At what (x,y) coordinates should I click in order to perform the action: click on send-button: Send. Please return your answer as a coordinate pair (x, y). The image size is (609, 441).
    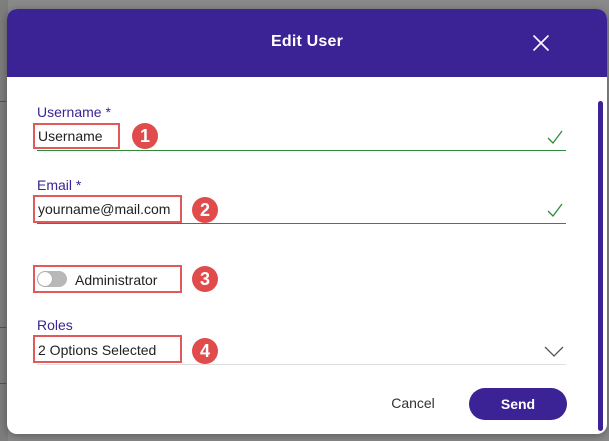
    Looking at the image, I should click on (518, 404).